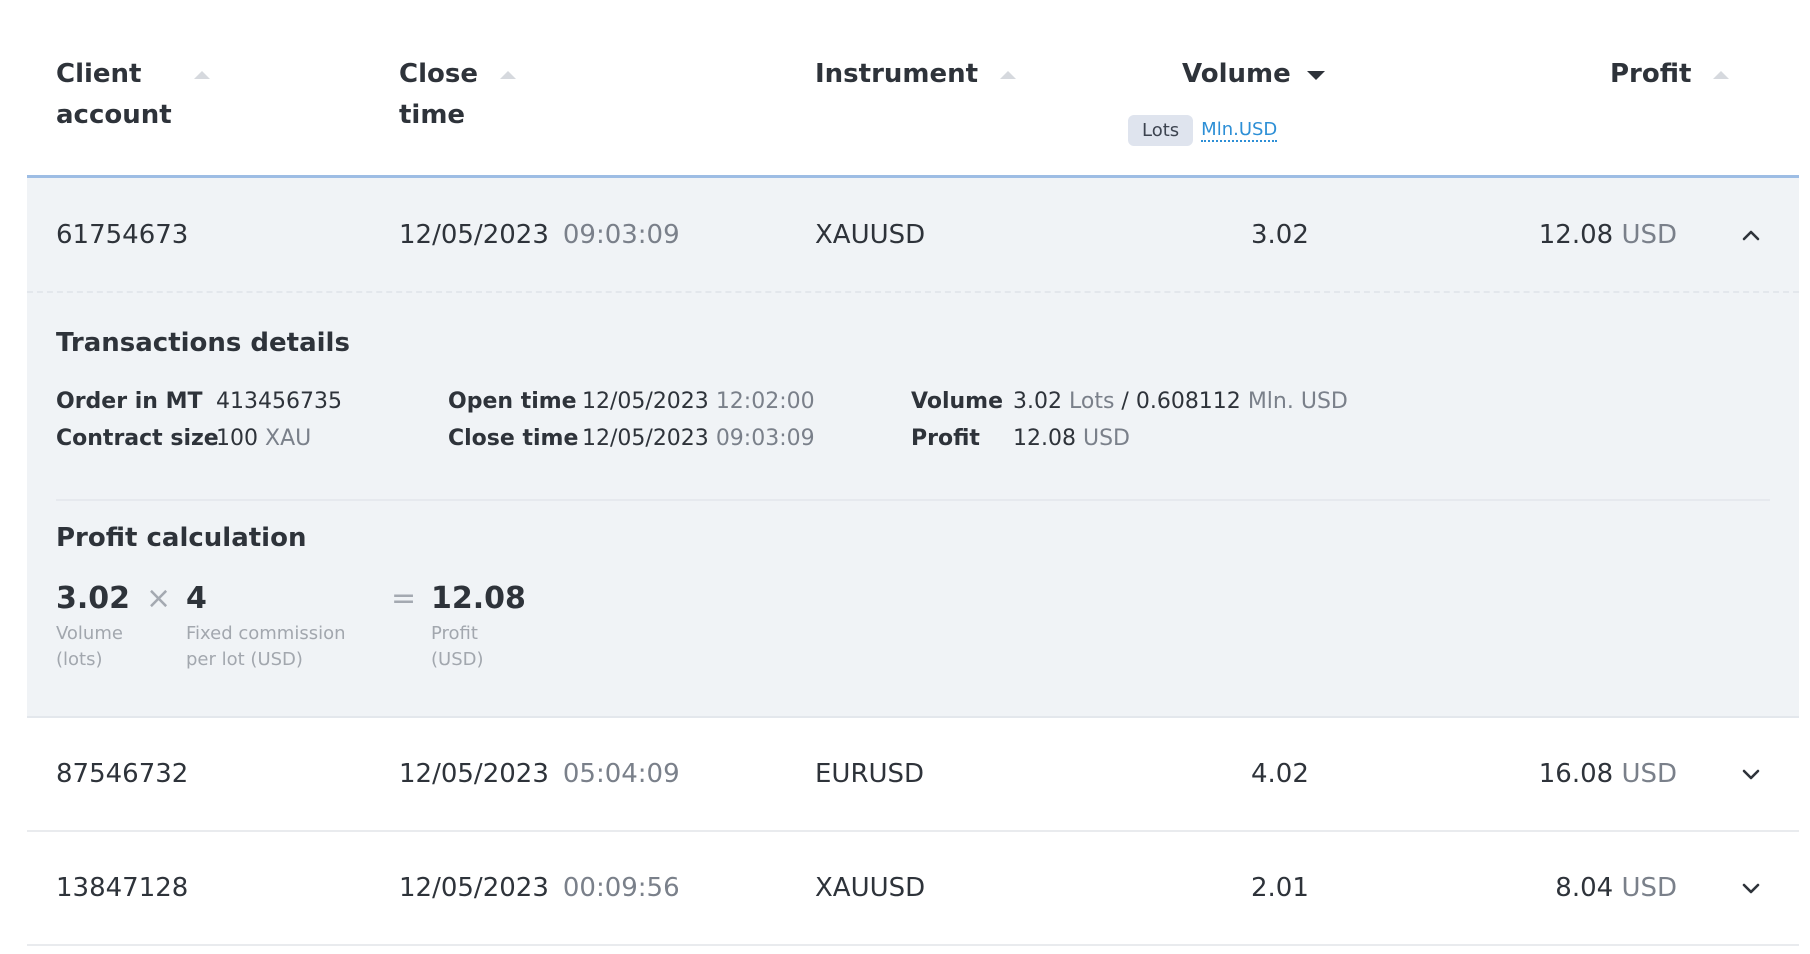 The height and width of the screenshot is (954, 1810). Describe the element at coordinates (645, 401) in the screenshot. I see `open-date: 12/05/2023` at that location.